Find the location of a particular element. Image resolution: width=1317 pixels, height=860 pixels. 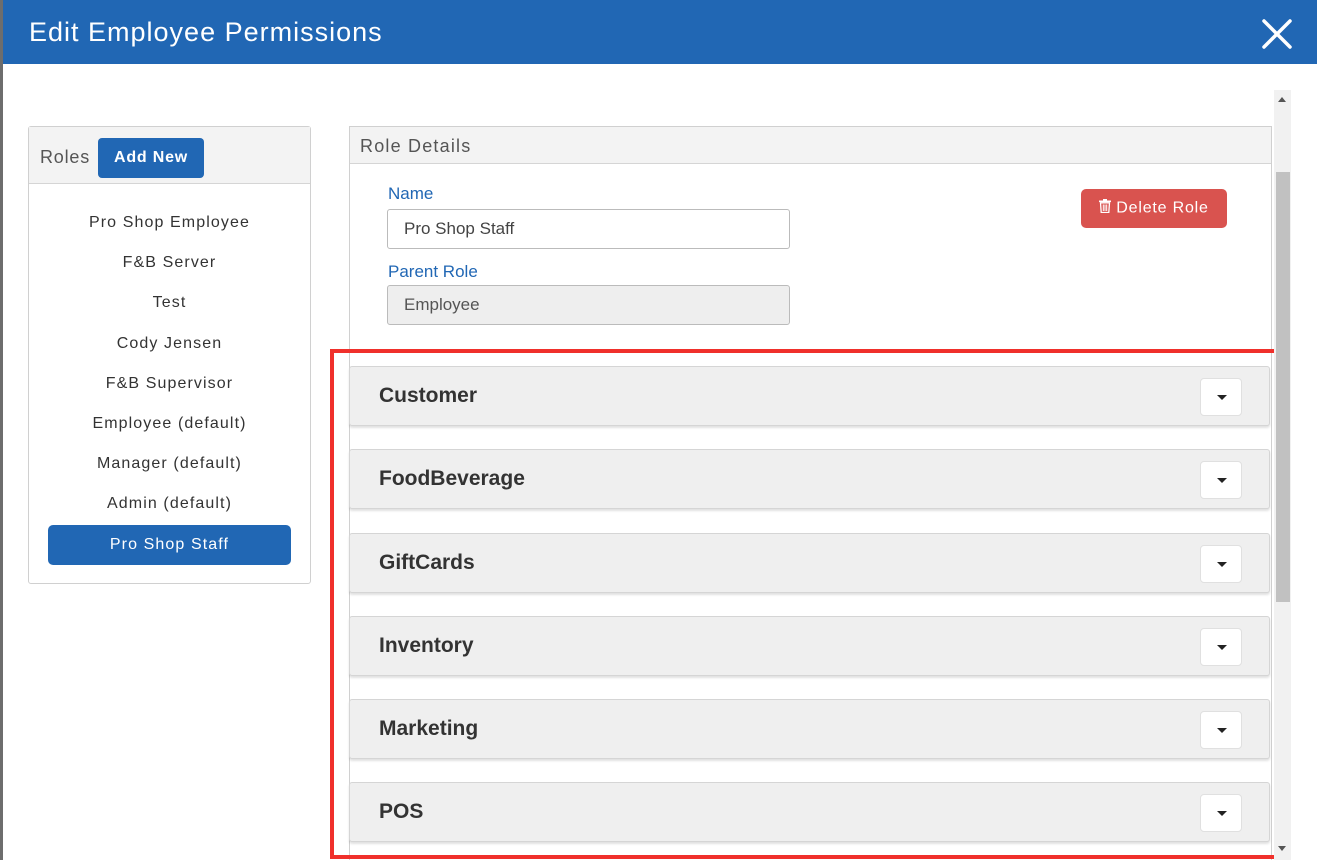

section-title: Customer is located at coordinates (428, 395).